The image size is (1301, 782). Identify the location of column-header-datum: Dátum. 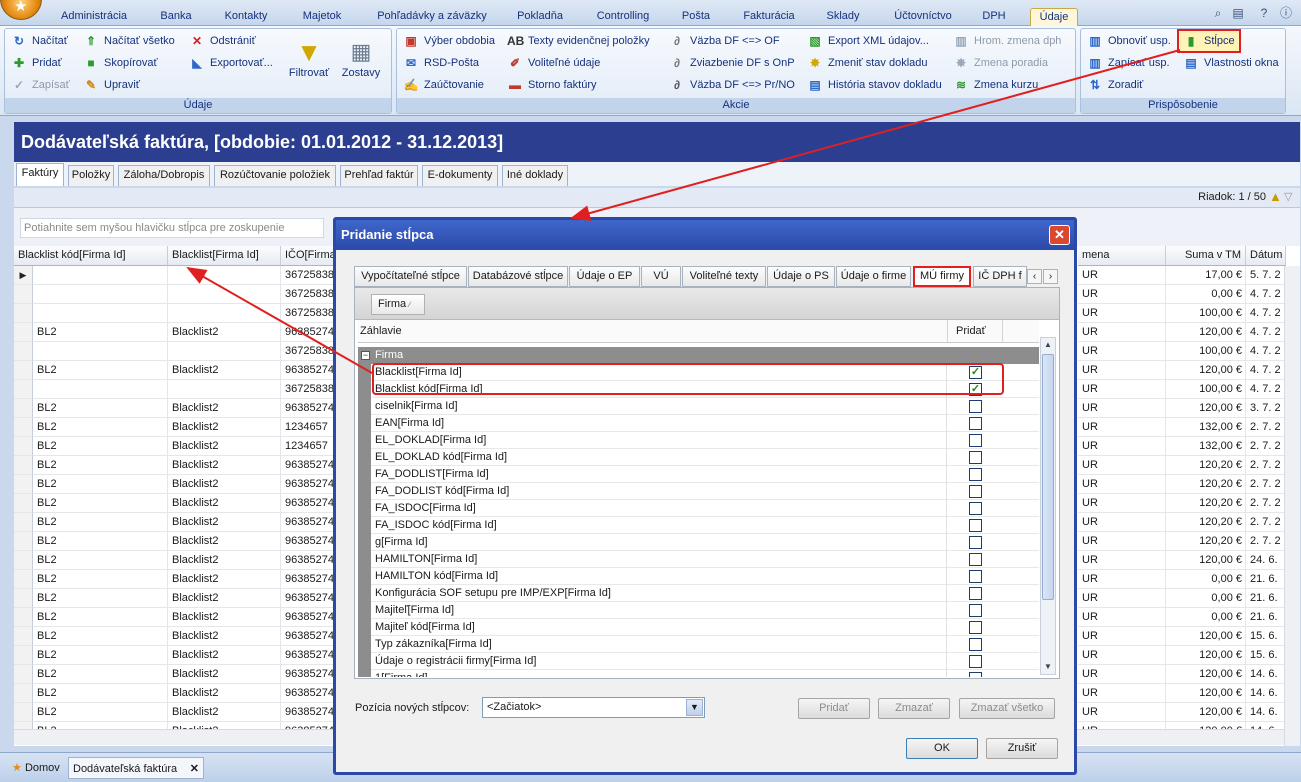
(1266, 256).